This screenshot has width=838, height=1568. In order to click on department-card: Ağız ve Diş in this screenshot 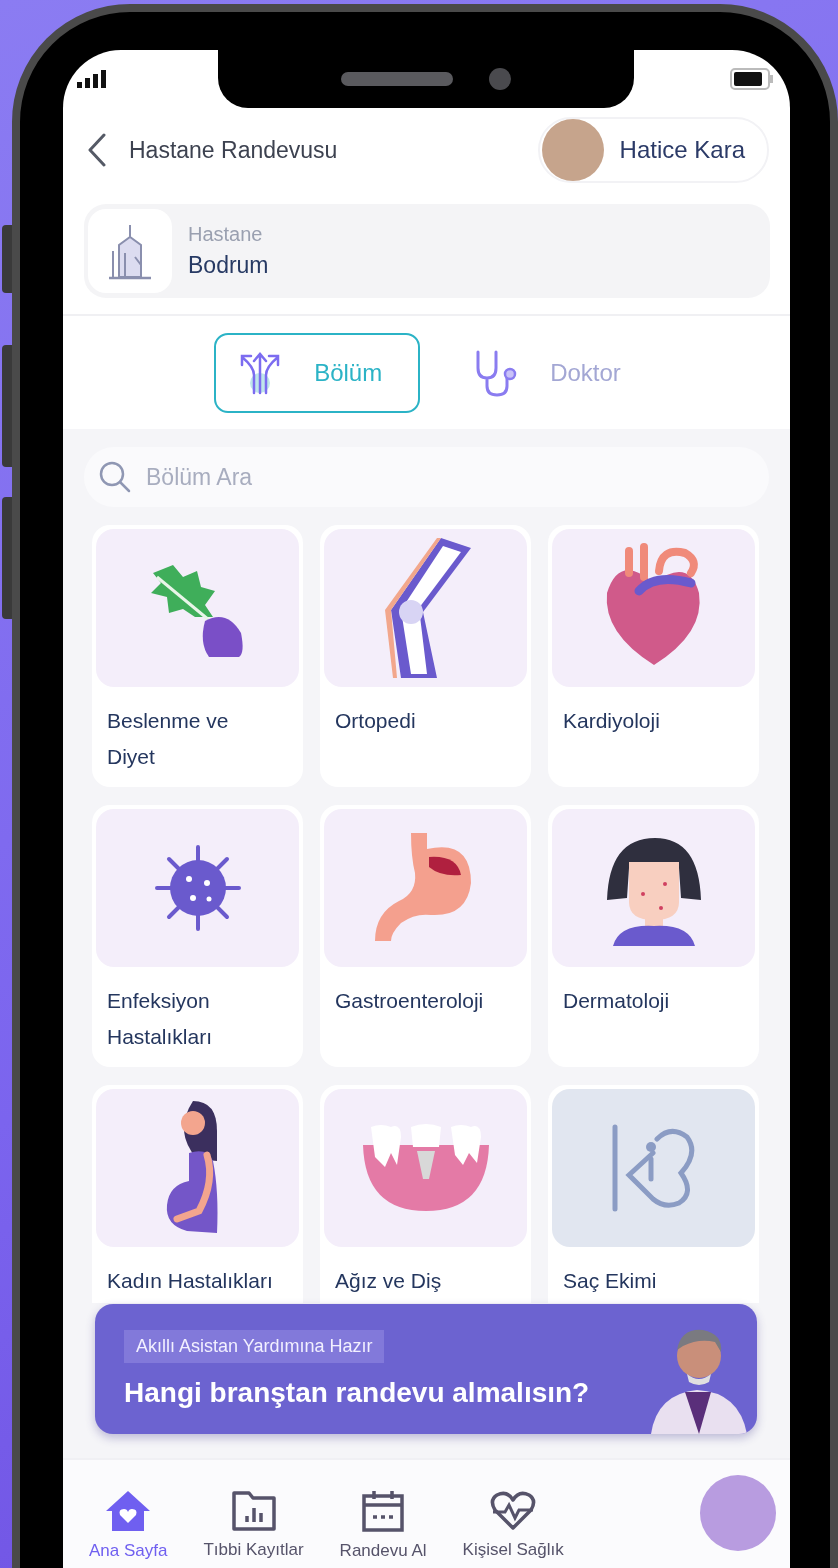, I will do `click(425, 1194)`.